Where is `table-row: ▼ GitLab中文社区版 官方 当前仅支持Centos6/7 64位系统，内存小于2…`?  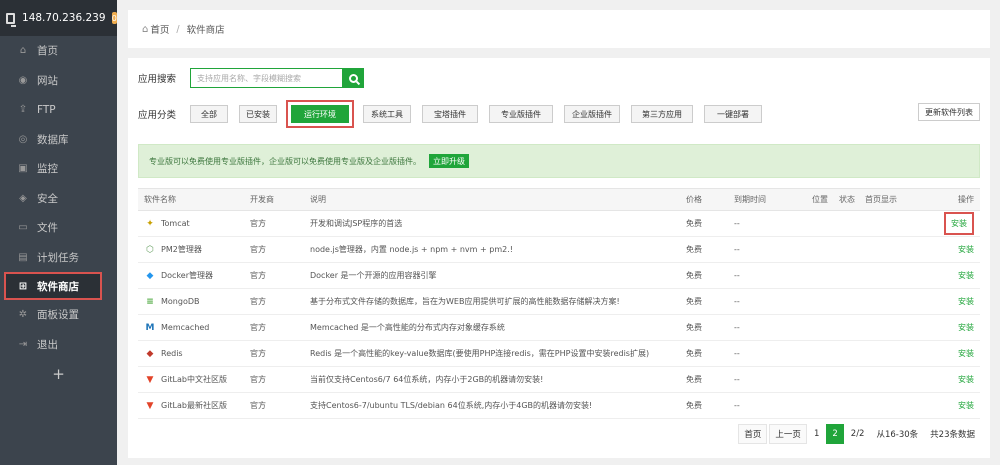
table-row: ▼ GitLab中文社区版 官方 当前仅支持Centos6/7 64位系统，内存小于2… is located at coordinates (559, 379).